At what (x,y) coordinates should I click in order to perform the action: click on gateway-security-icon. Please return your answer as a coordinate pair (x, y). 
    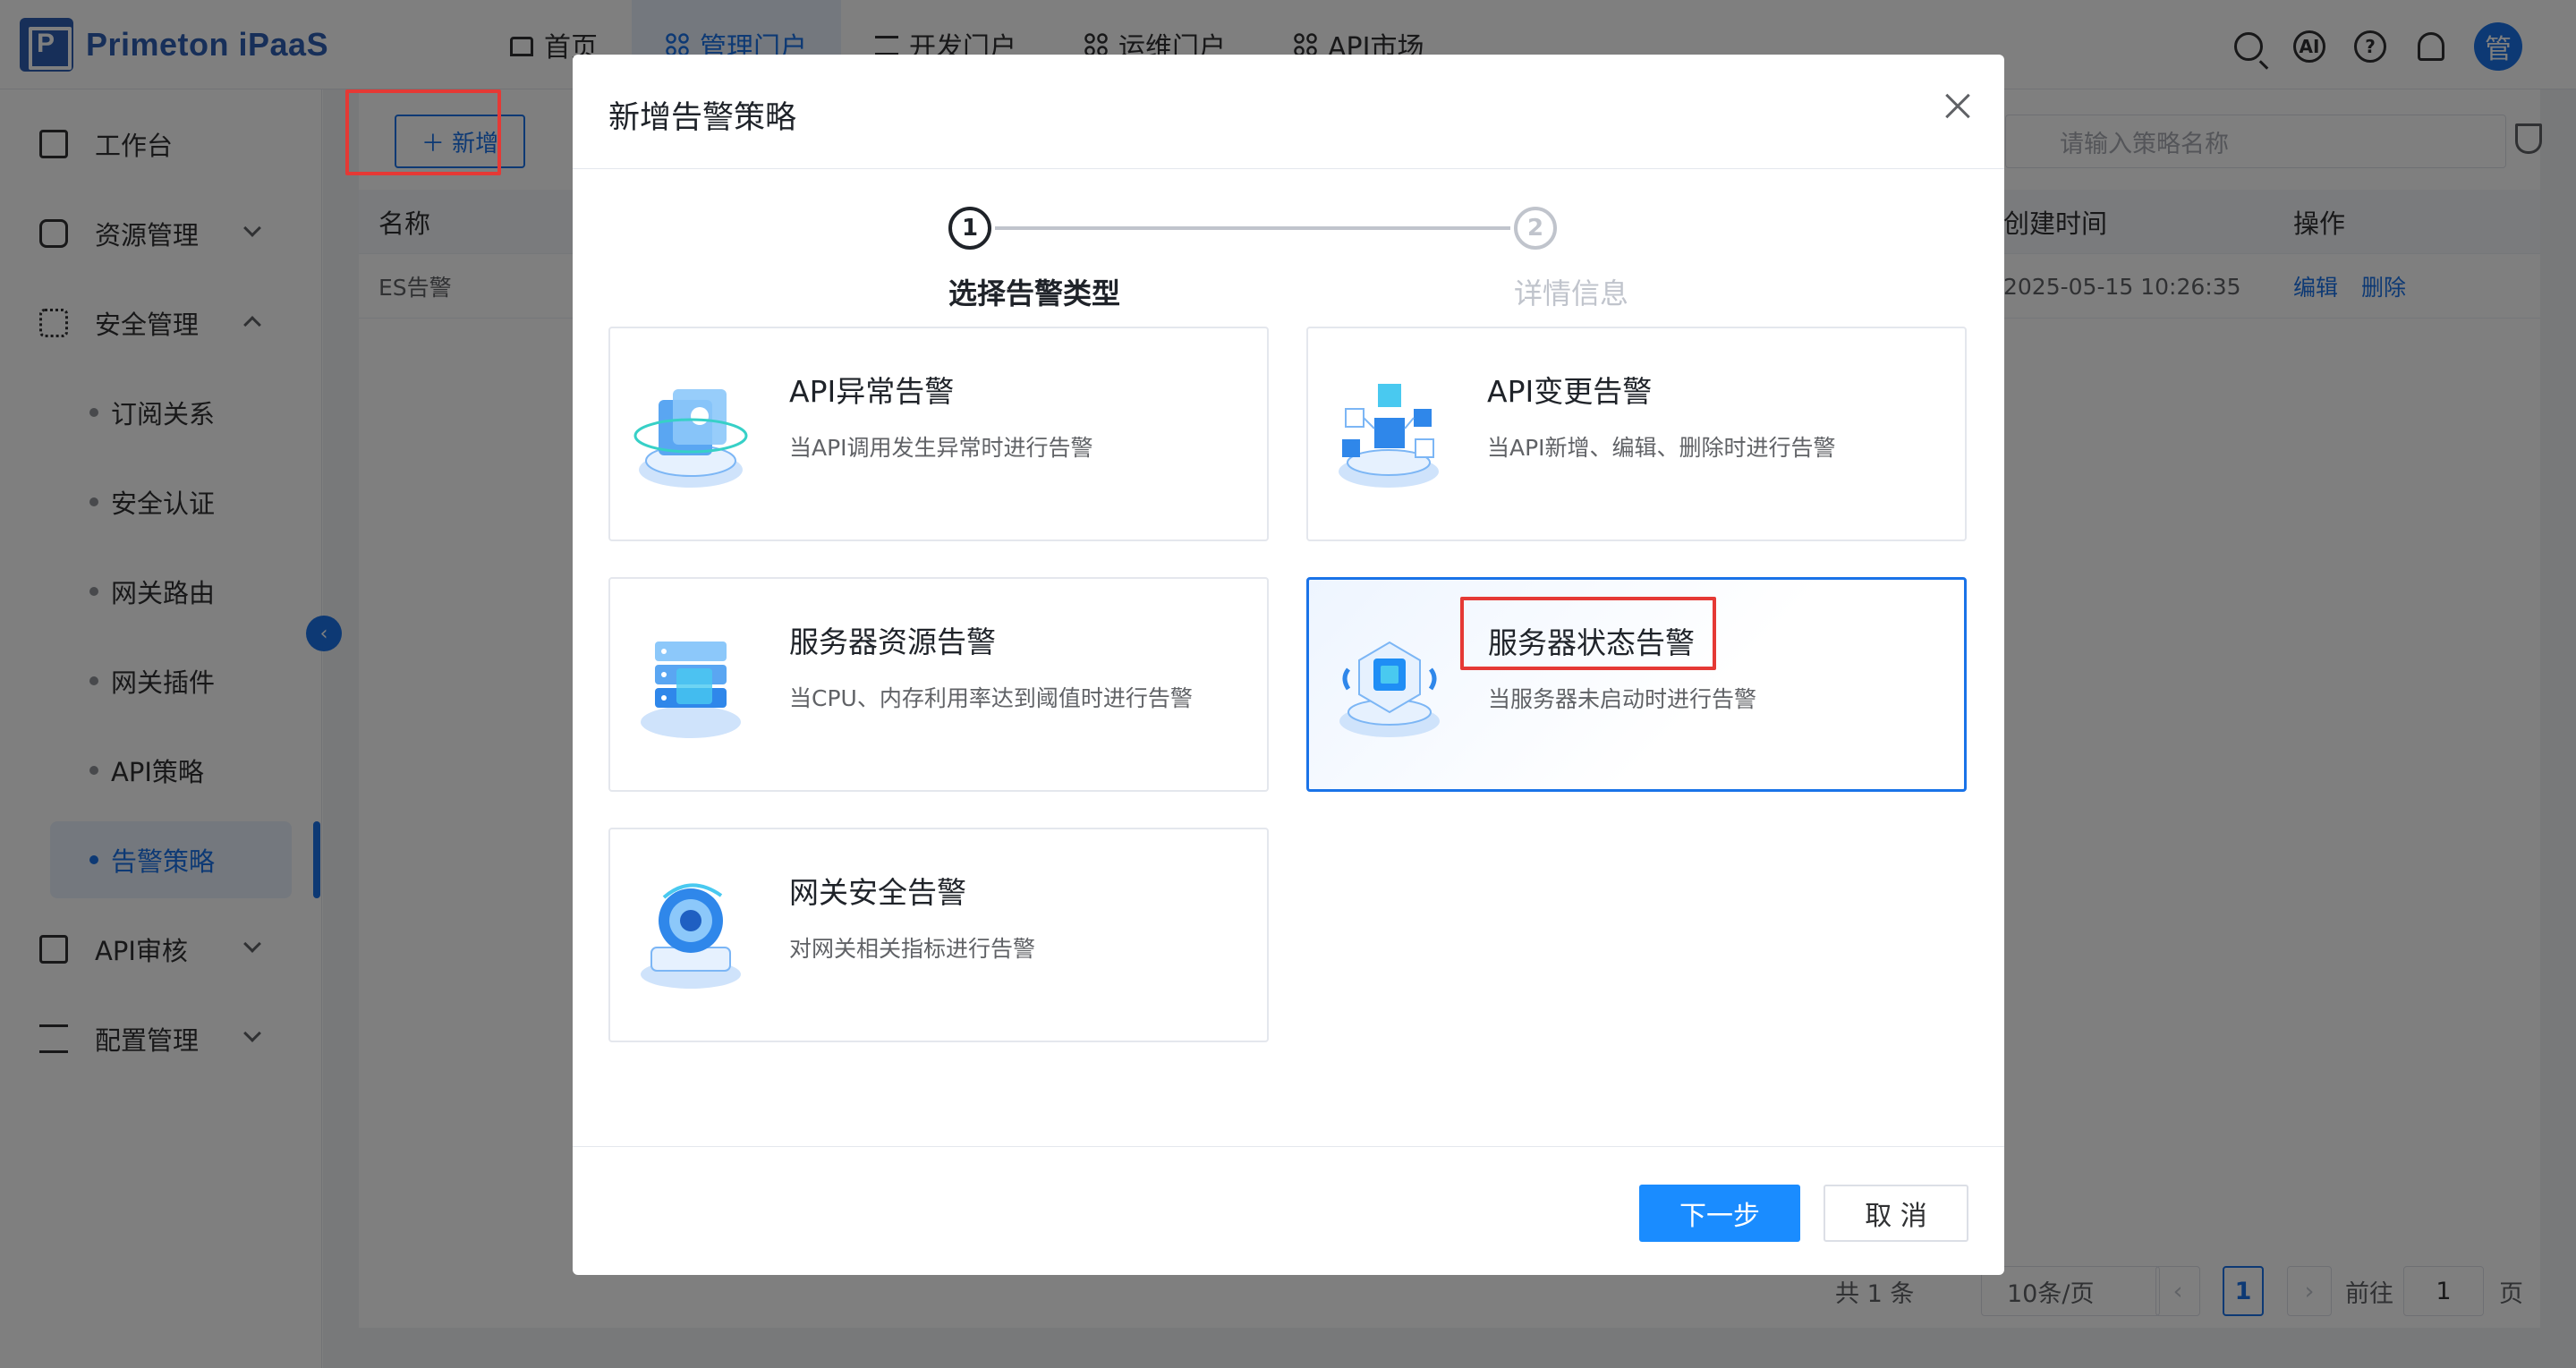
    Looking at the image, I should click on (691, 936).